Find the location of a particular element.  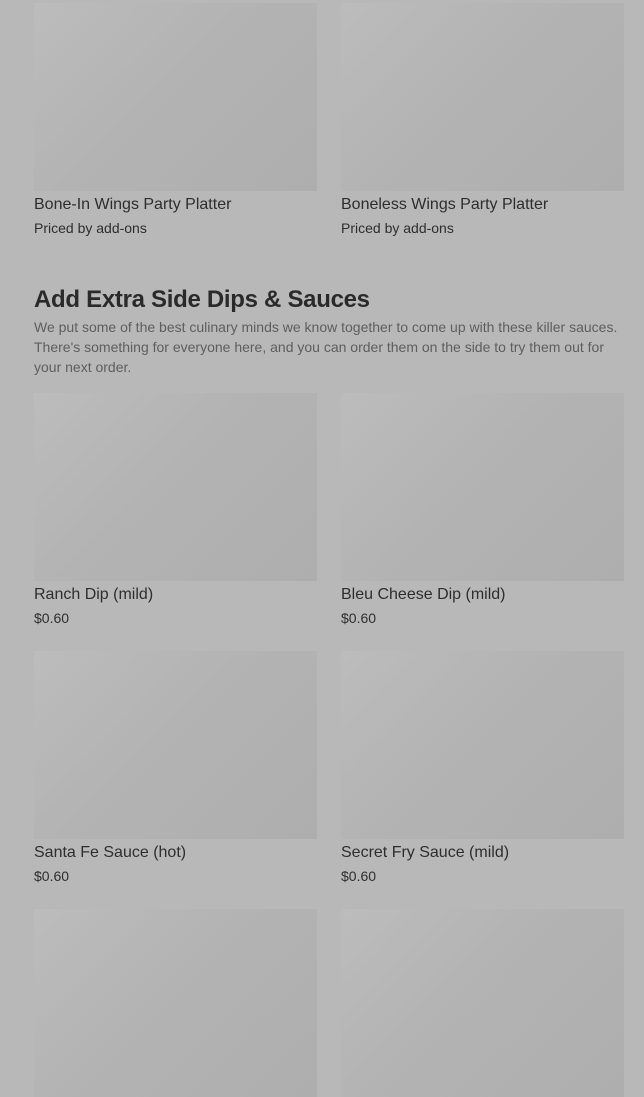

menu-item-name: Boneless Wings Party Platter is located at coordinates (445, 204).